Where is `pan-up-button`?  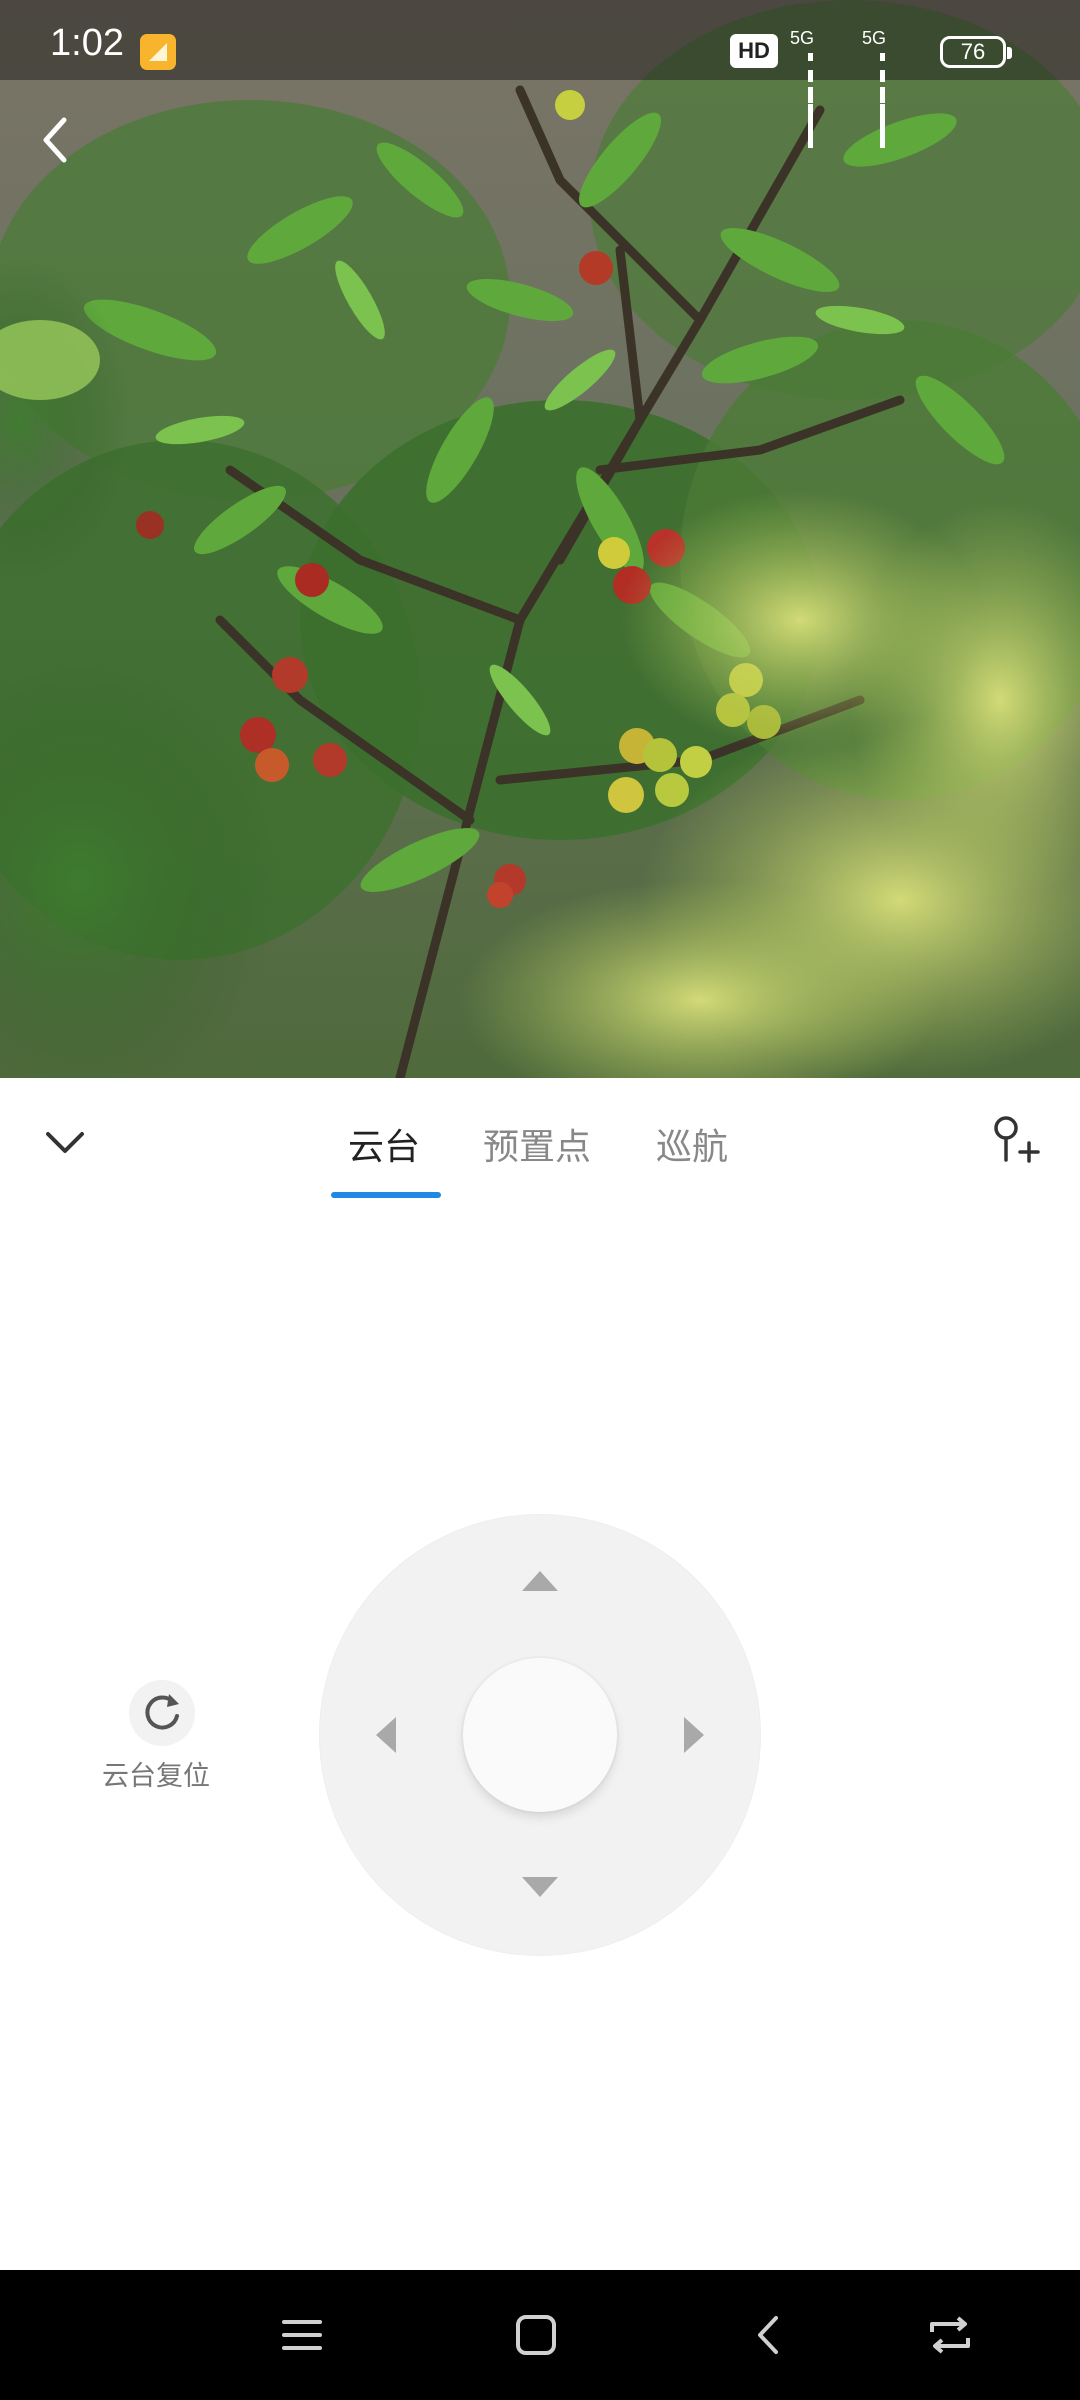
pan-up-button is located at coordinates (540, 1581).